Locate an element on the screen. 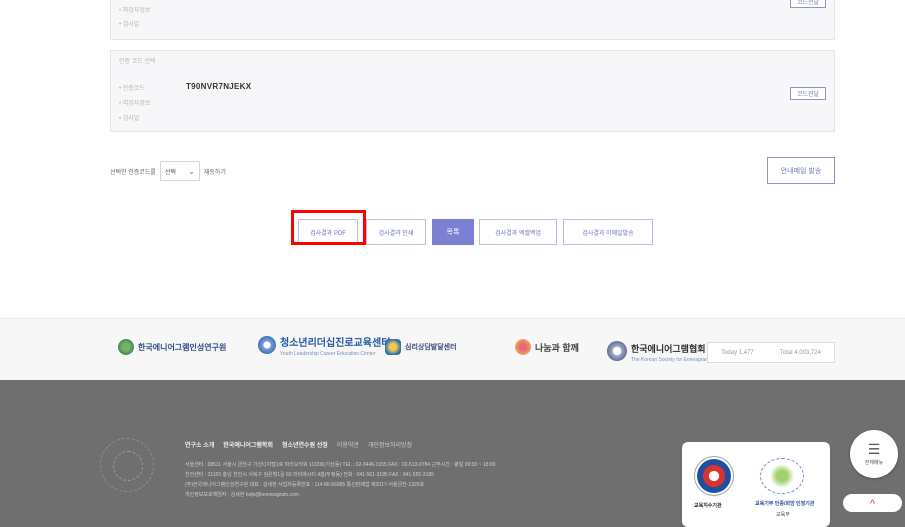 This screenshot has height=527, width=905. footer-emblem-icon is located at coordinates (127, 465).